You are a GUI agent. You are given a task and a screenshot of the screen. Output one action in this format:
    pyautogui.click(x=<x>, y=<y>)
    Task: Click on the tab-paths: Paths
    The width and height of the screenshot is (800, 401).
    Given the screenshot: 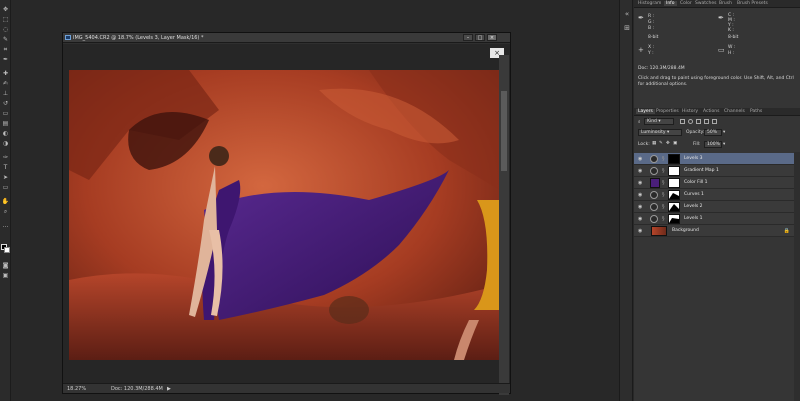 What is the action you would take?
    pyautogui.click(x=756, y=111)
    